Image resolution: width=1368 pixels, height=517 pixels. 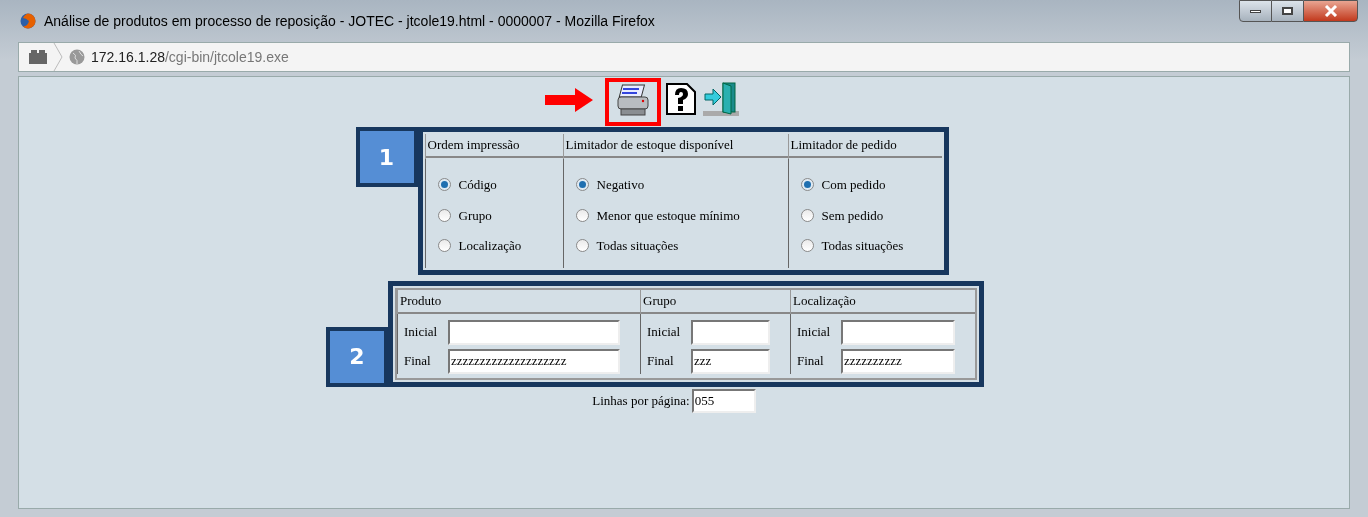 What do you see at coordinates (28, 21) in the screenshot?
I see `firefox-logo-icon` at bounding box center [28, 21].